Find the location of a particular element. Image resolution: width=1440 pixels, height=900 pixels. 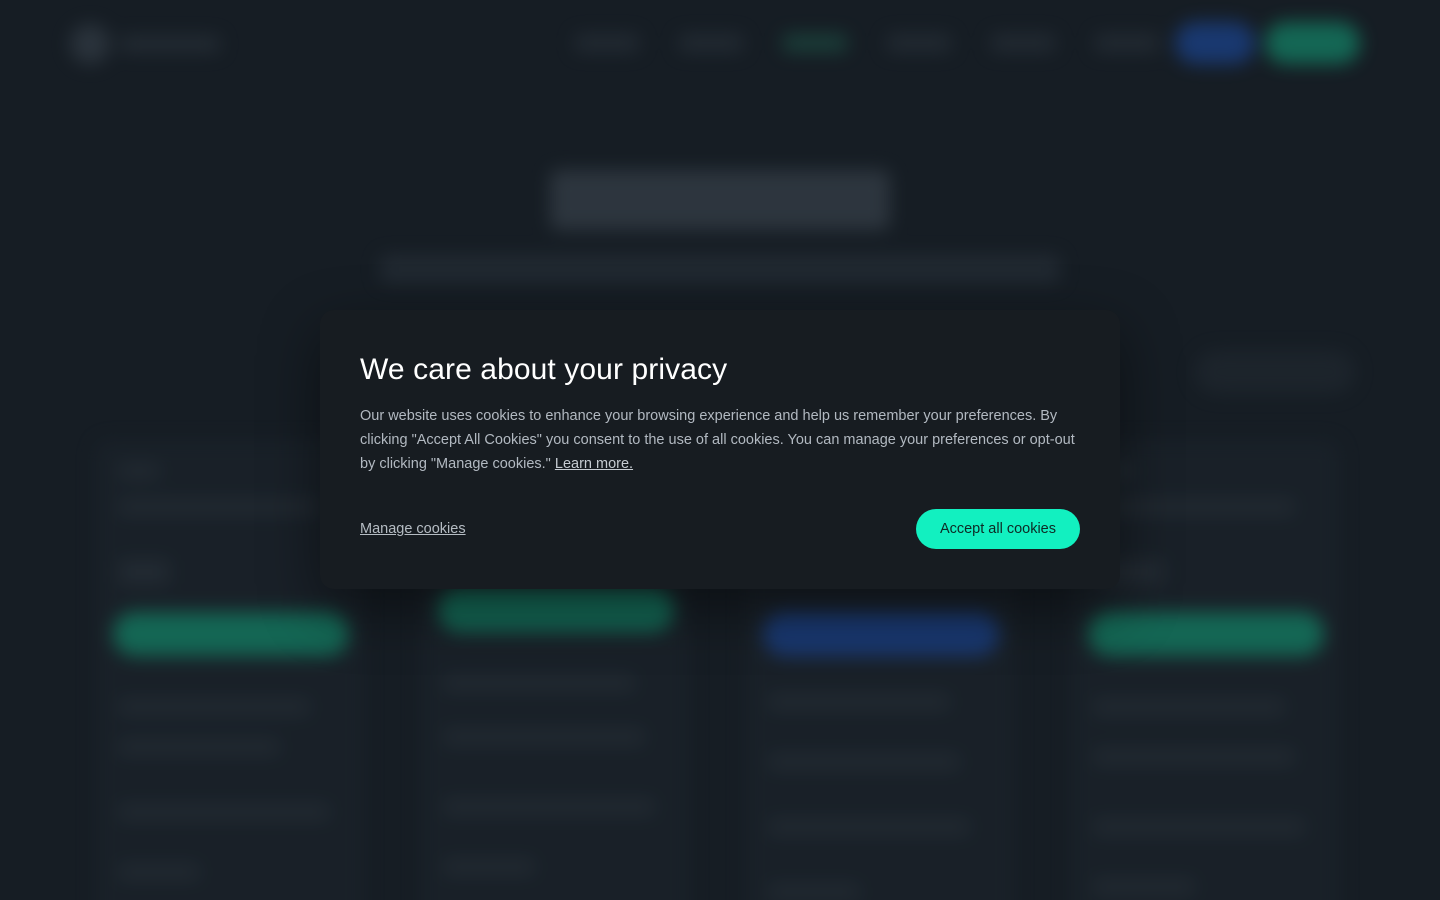

background-logo is located at coordinates (90, 44).